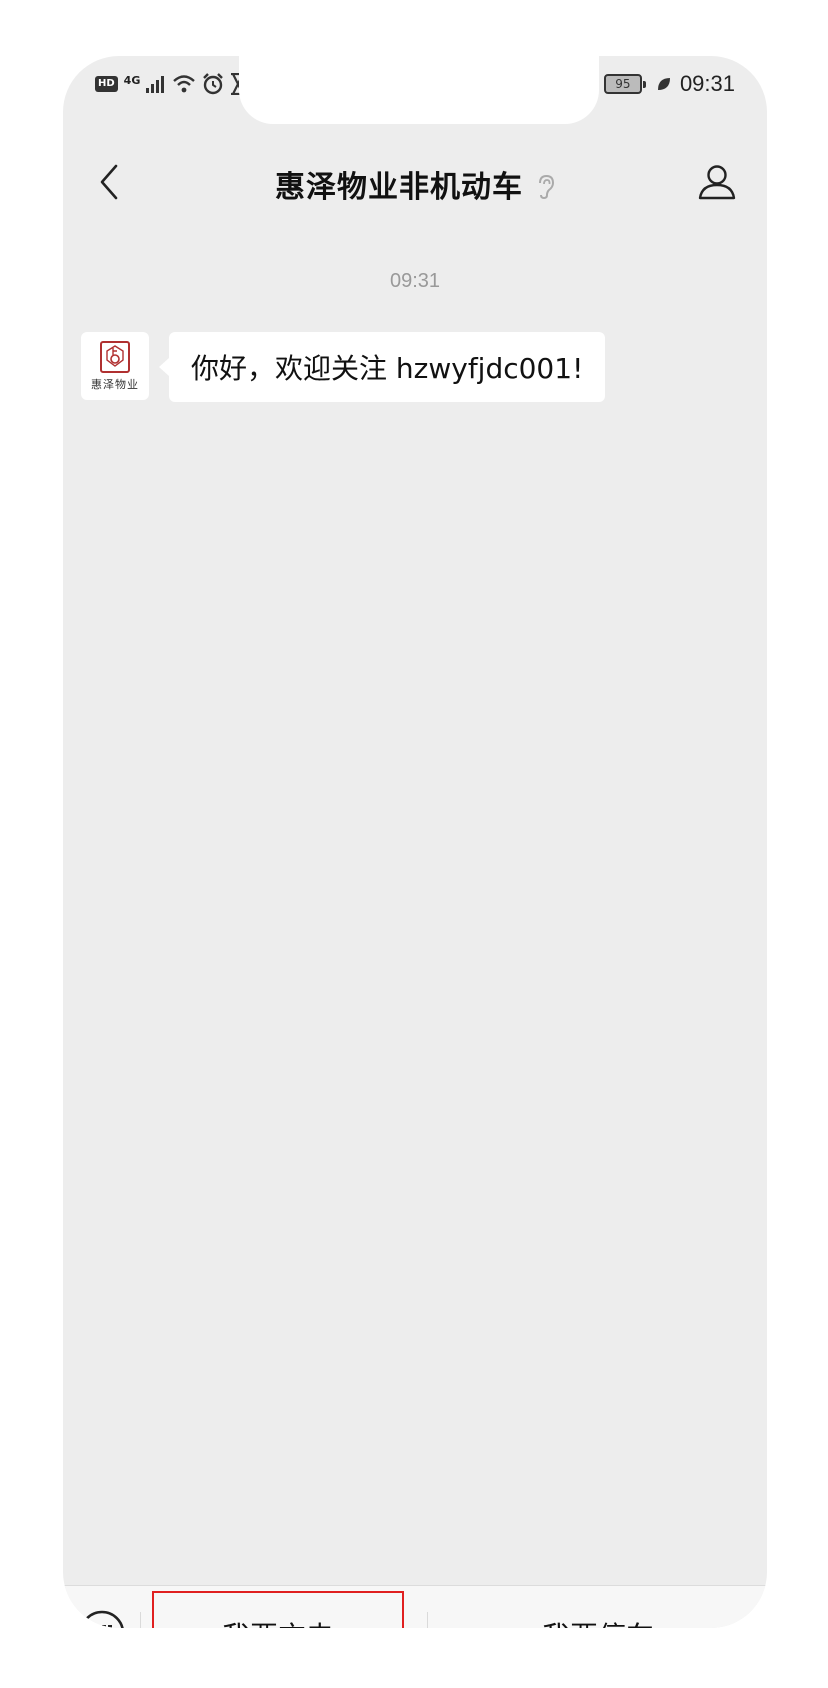 Image resolution: width=828 pixels, height=1688 pixels. What do you see at coordinates (415, 281) in the screenshot?
I see `message-timestamp: 09:31` at bounding box center [415, 281].